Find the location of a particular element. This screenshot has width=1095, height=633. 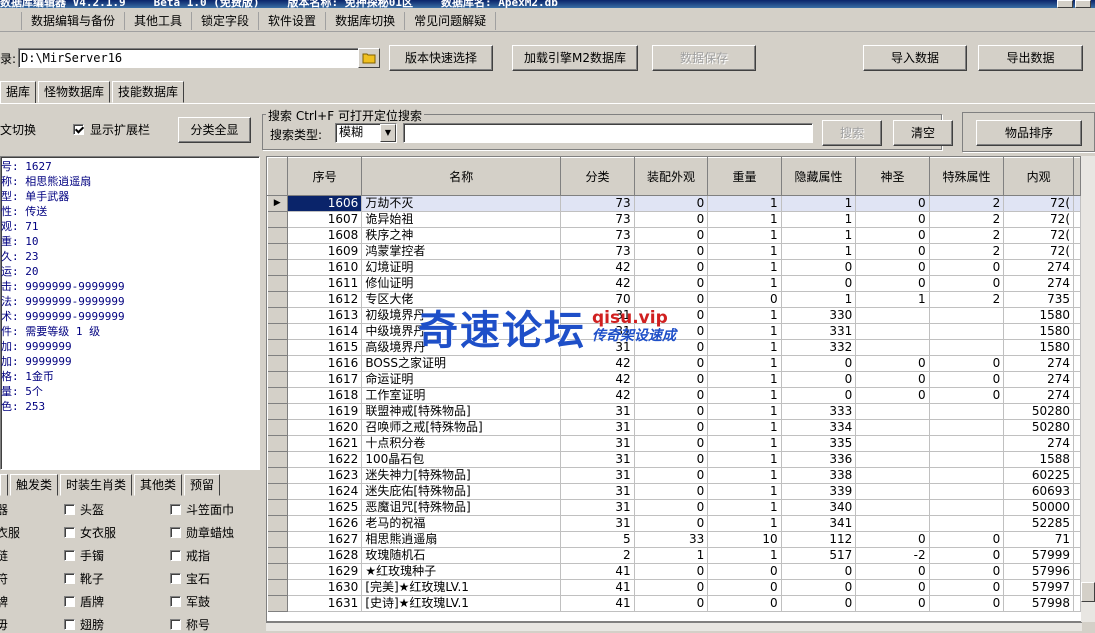

table-cell: 1619 is located at coordinates (325, 411).